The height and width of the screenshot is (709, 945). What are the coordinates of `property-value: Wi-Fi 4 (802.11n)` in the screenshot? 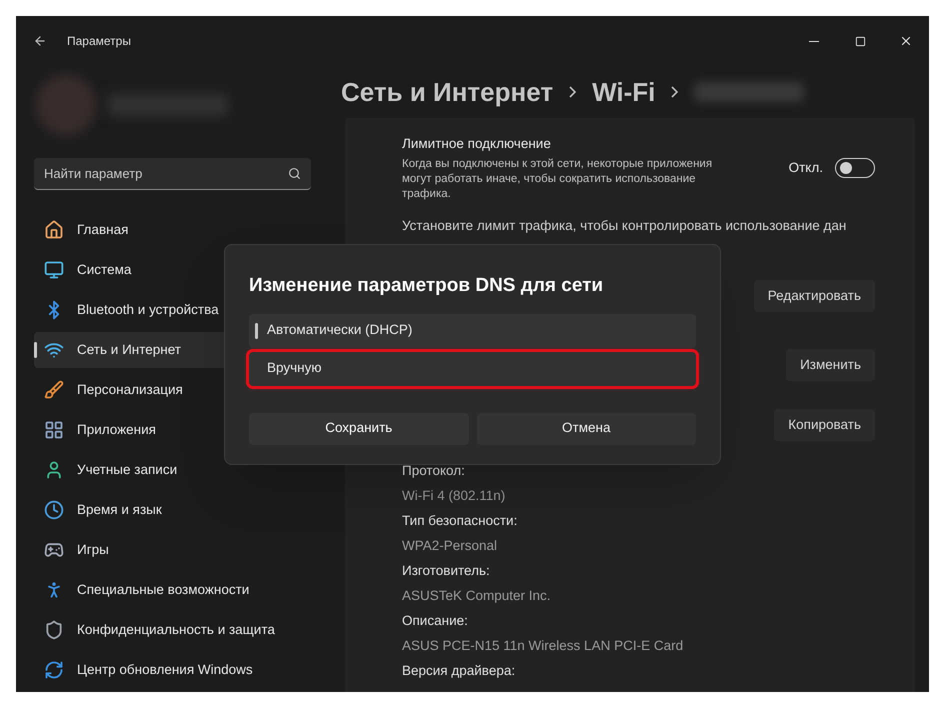 It's located at (454, 496).